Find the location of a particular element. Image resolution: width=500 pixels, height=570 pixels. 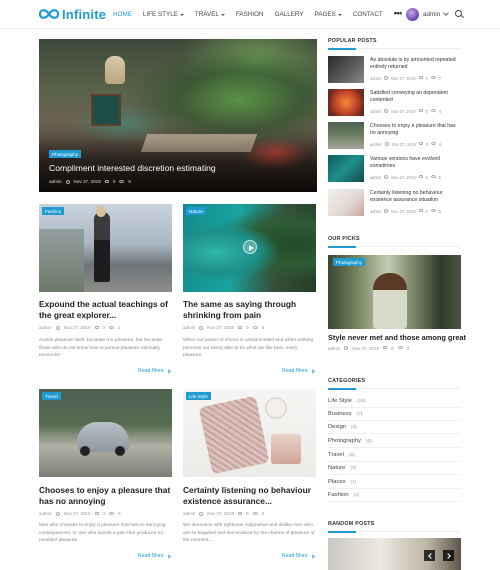

image-wheel is located at coordinates (120, 451).